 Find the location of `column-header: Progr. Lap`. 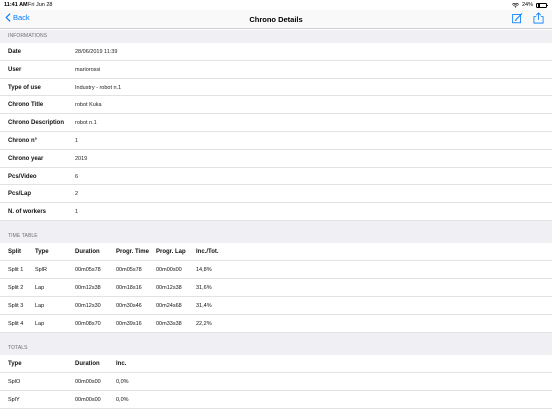

column-header: Progr. Lap is located at coordinates (171, 252).